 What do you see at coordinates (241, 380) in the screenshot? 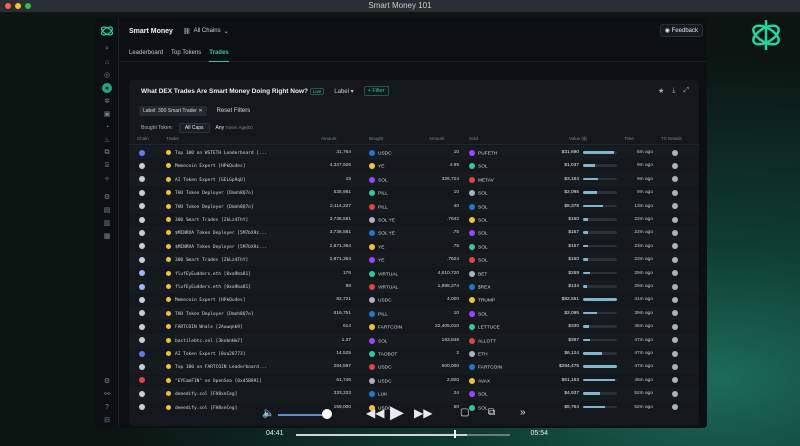
I see `trader-link: "EYEamFIN" on OpenSea [0xd5B891]` at bounding box center [241, 380].